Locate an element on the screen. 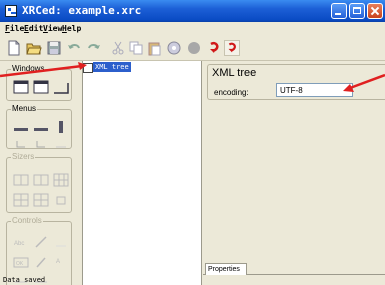 The image size is (385, 285). annotation-arrow-left is located at coordinates (43, 70).